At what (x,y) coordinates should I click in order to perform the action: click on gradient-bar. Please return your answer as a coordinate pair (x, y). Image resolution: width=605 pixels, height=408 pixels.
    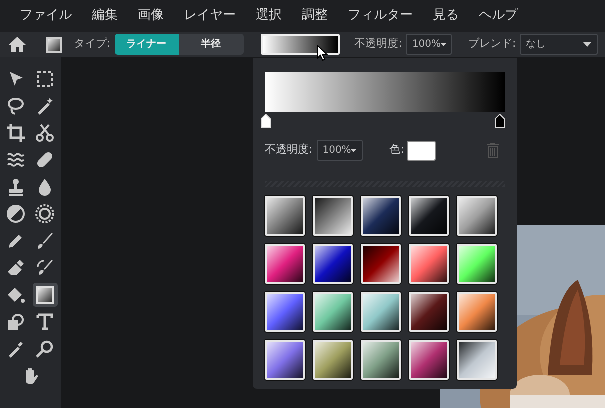
    Looking at the image, I should click on (385, 92).